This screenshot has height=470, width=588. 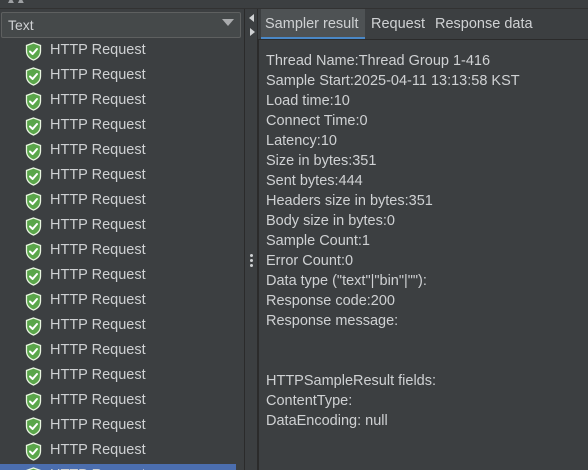 I want to click on result-line: Data type ("text"|"bin"|""):, so click(x=346, y=281).